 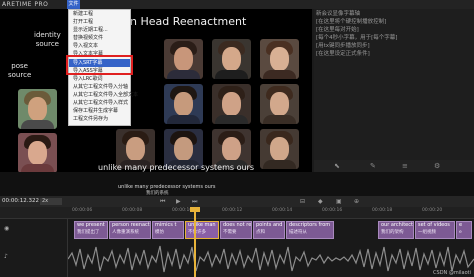 I want to click on menu-item-save-as: 工程文件另存为, so click(x=99, y=119).